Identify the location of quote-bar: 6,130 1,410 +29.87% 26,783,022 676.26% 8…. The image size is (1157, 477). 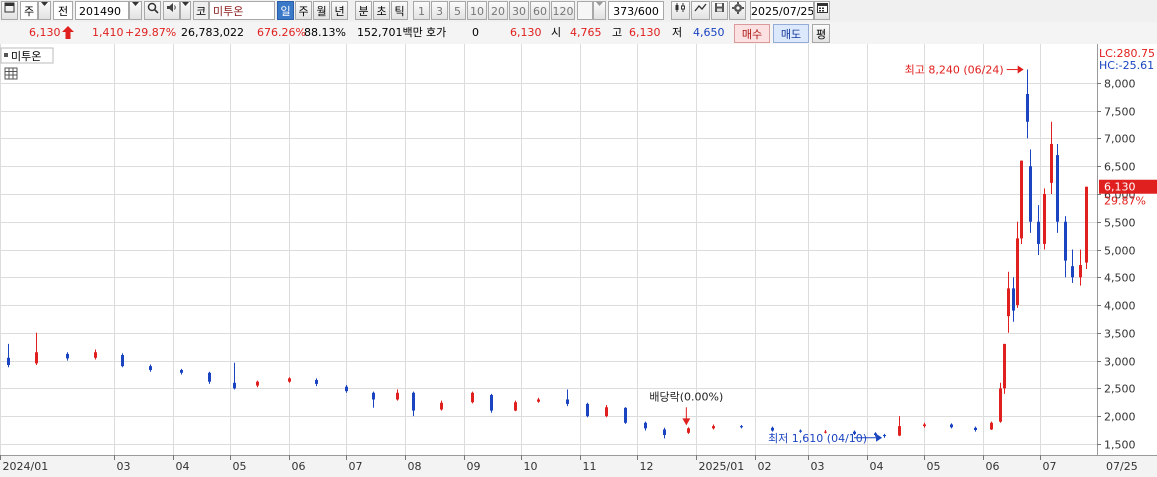
(578, 33).